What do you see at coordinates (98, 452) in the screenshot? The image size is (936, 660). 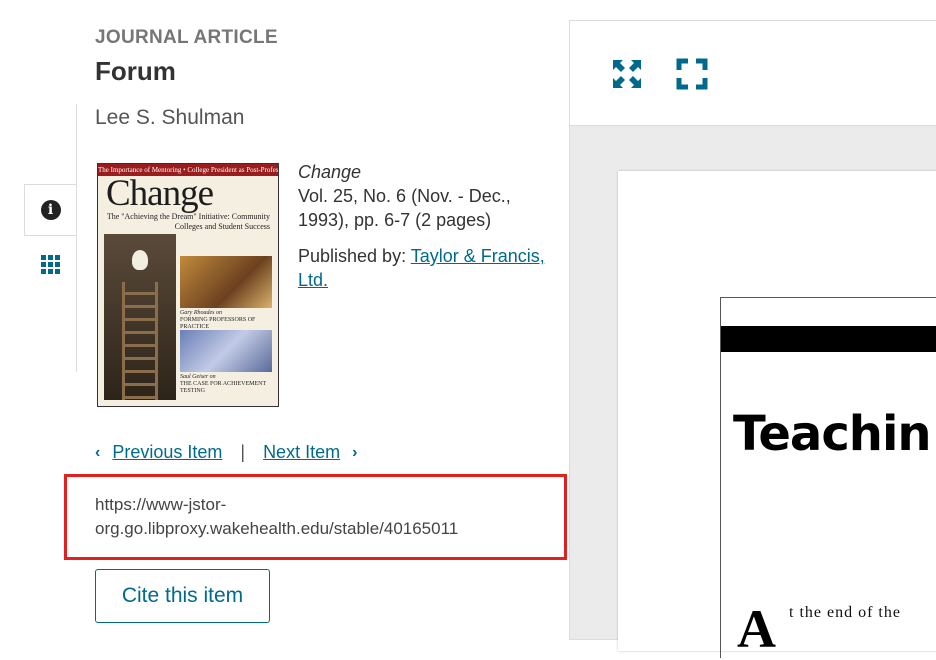 I see `chevron-left-icon: ‹` at bounding box center [98, 452].